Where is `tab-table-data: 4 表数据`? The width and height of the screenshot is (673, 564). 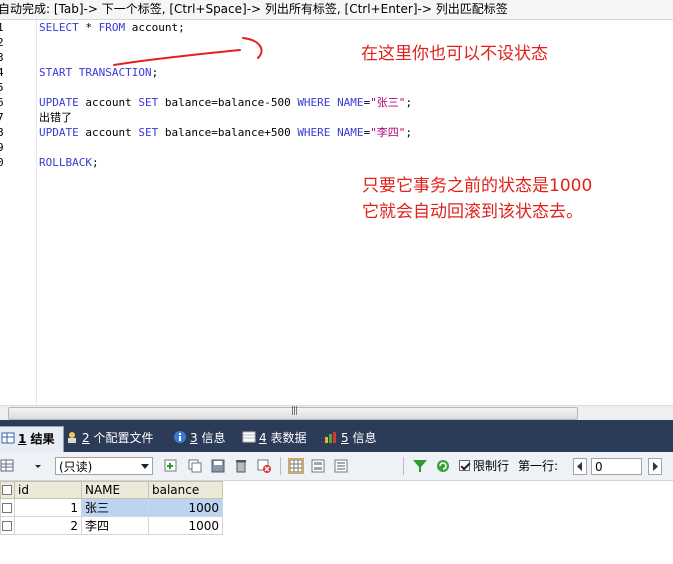 tab-table-data: 4 表数据 is located at coordinates (275, 438).